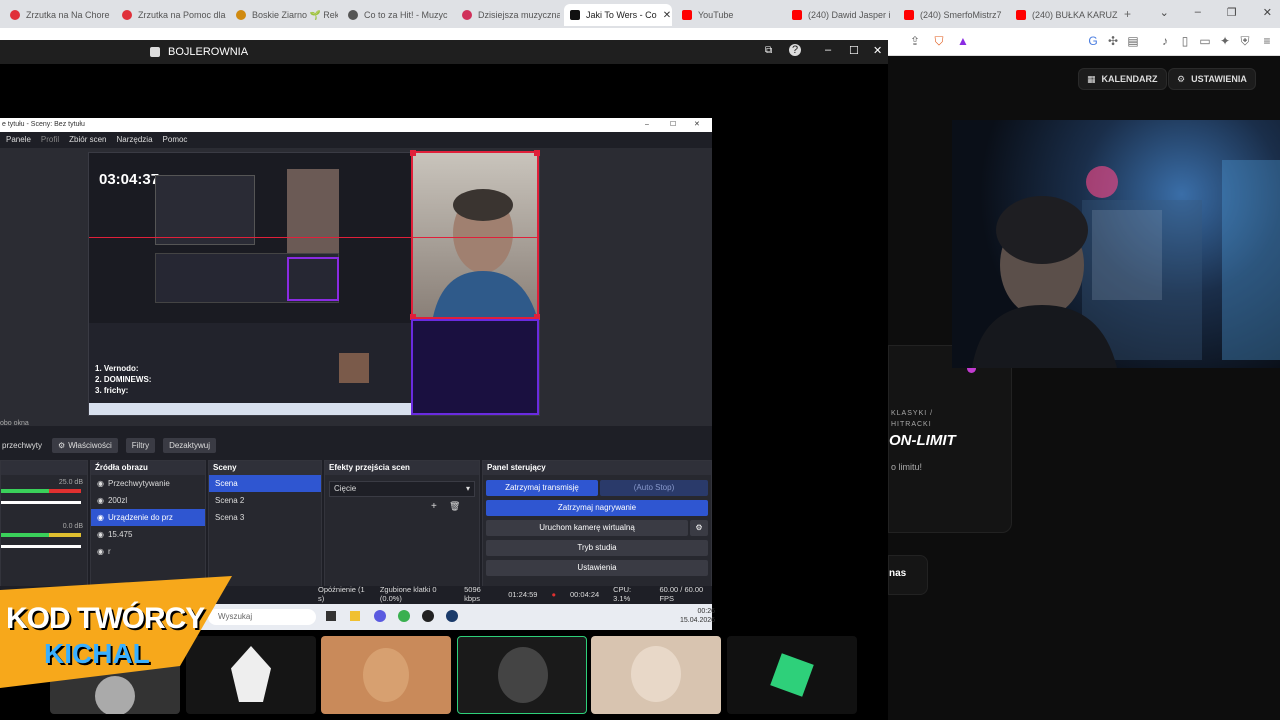 This screenshot has height=720, width=1280. What do you see at coordinates (1064, 15) in the screenshot?
I see `browser-tab: (240) BUŁKA KARUZE` at bounding box center [1064, 15].